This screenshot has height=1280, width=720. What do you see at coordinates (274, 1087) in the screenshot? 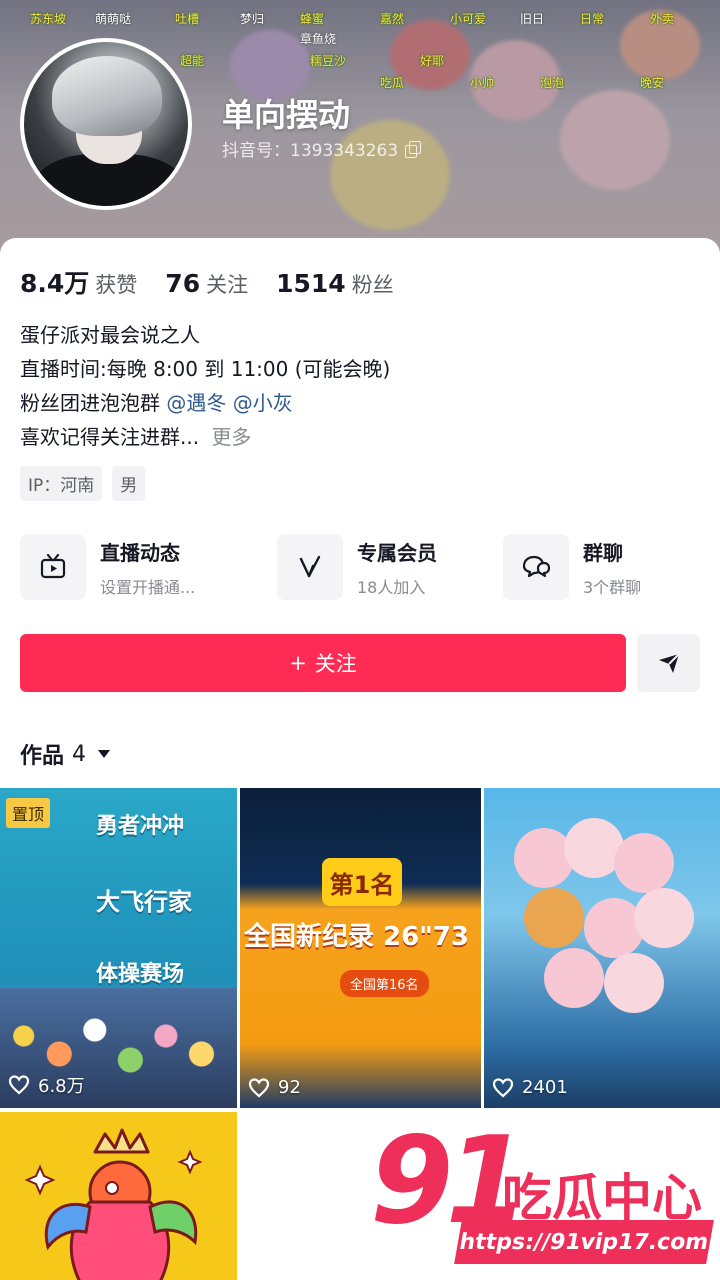
I see `video-likes: 92` at bounding box center [274, 1087].